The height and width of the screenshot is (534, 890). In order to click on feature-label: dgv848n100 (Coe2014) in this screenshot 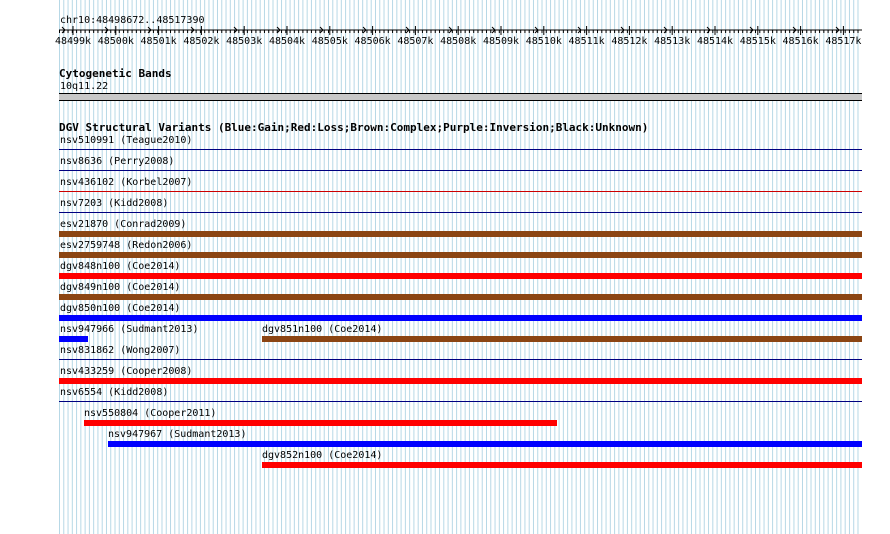, I will do `click(120, 266)`.